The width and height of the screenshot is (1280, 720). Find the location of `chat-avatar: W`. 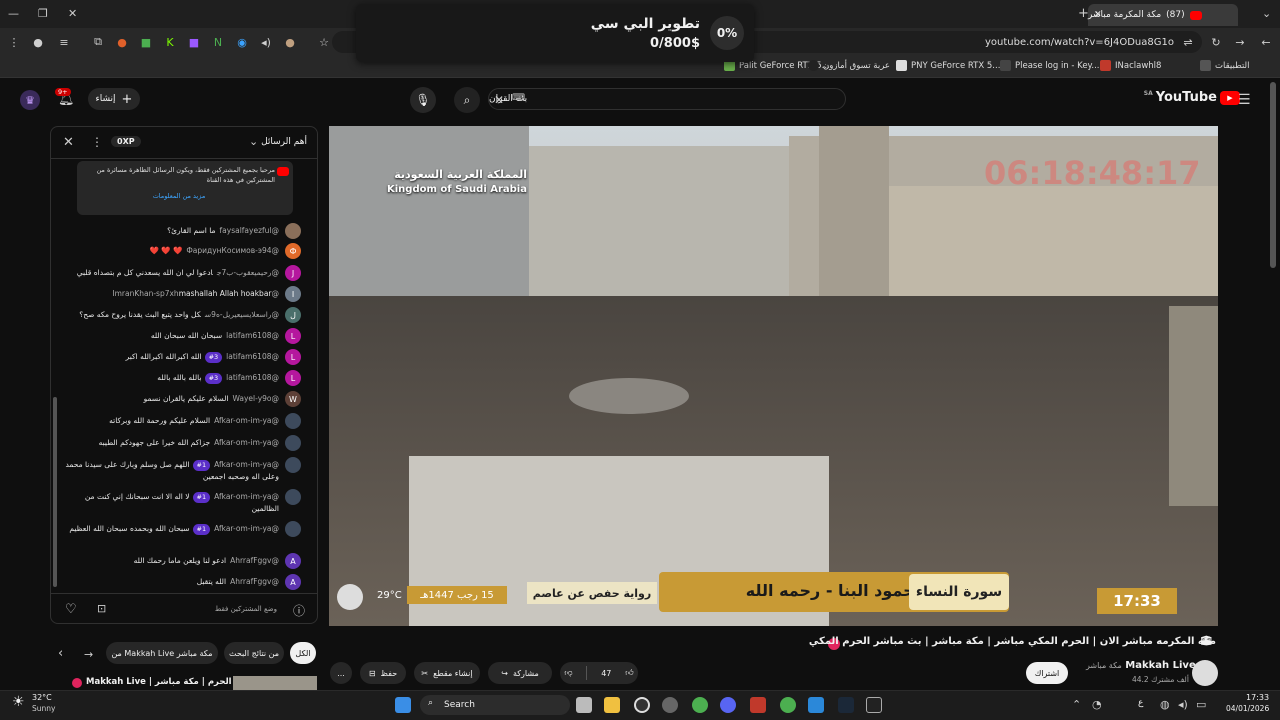

chat-avatar: W is located at coordinates (293, 399).